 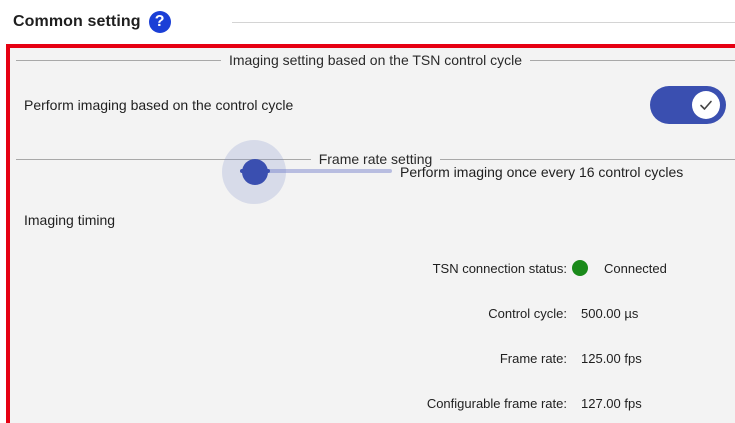 I want to click on toggle-knob, so click(x=706, y=105).